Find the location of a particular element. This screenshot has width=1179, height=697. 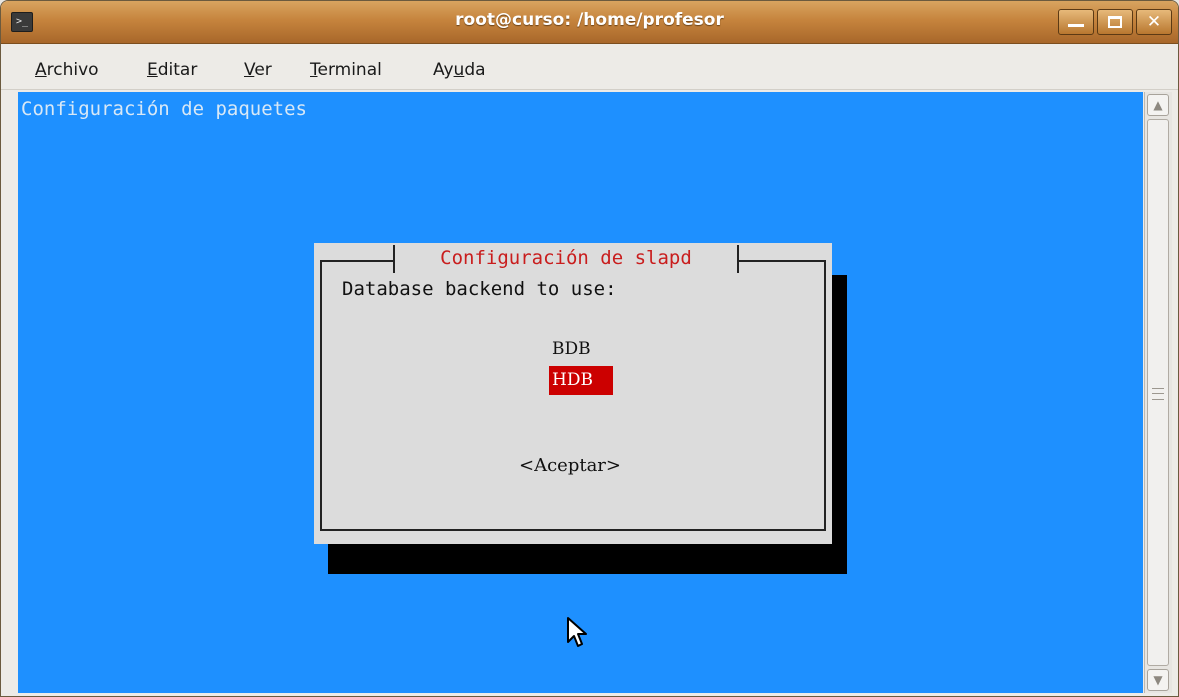

menu-mnemonic: A is located at coordinates (41, 70).